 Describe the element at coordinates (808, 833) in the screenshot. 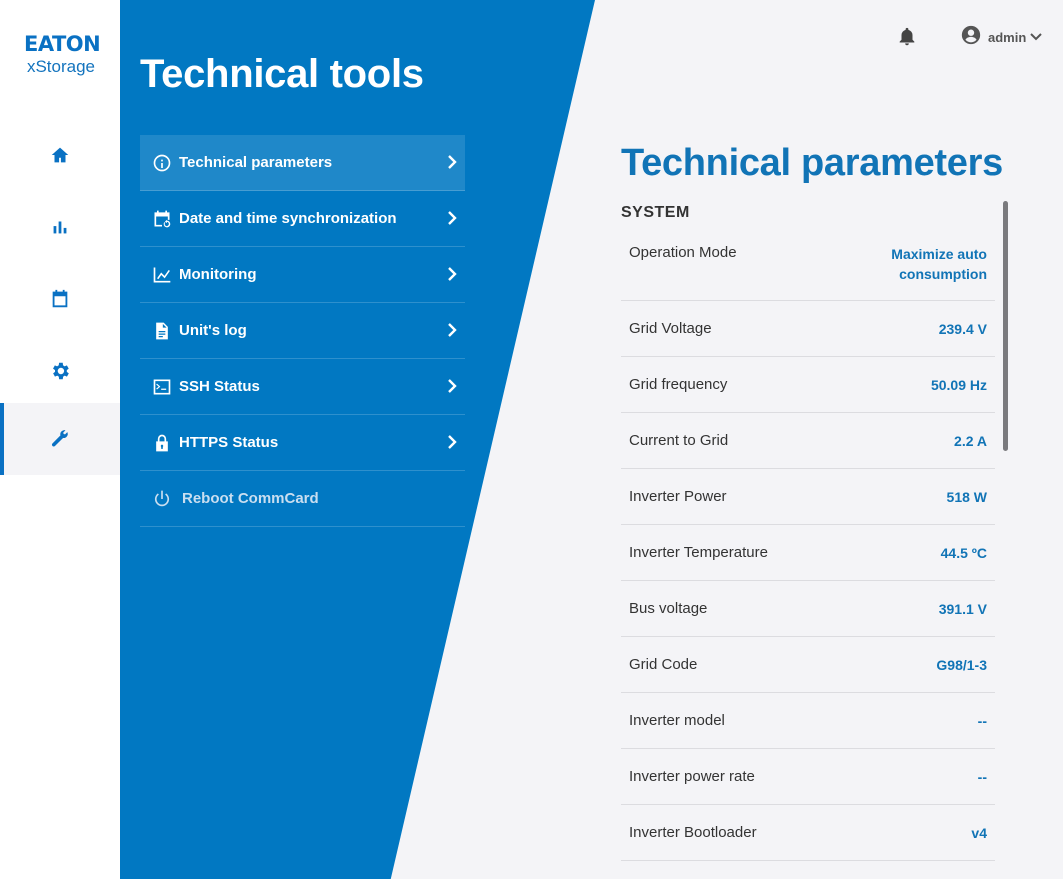

I see `param-row: Inverter Bootloader v4` at that location.